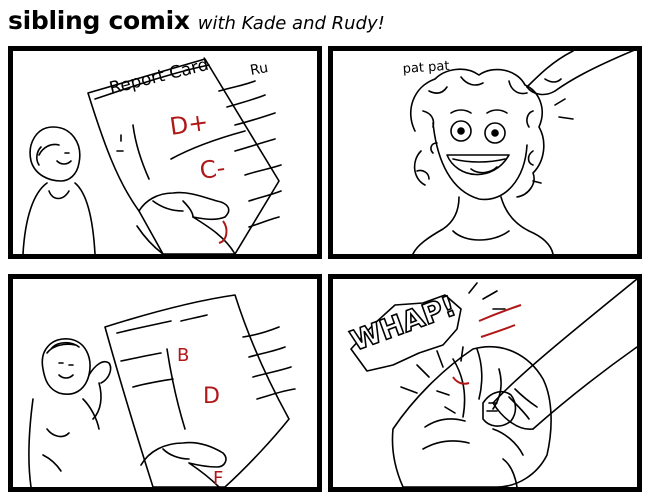 This screenshot has height=500, width=650. I want to click on grade-2: C-, so click(212, 169).